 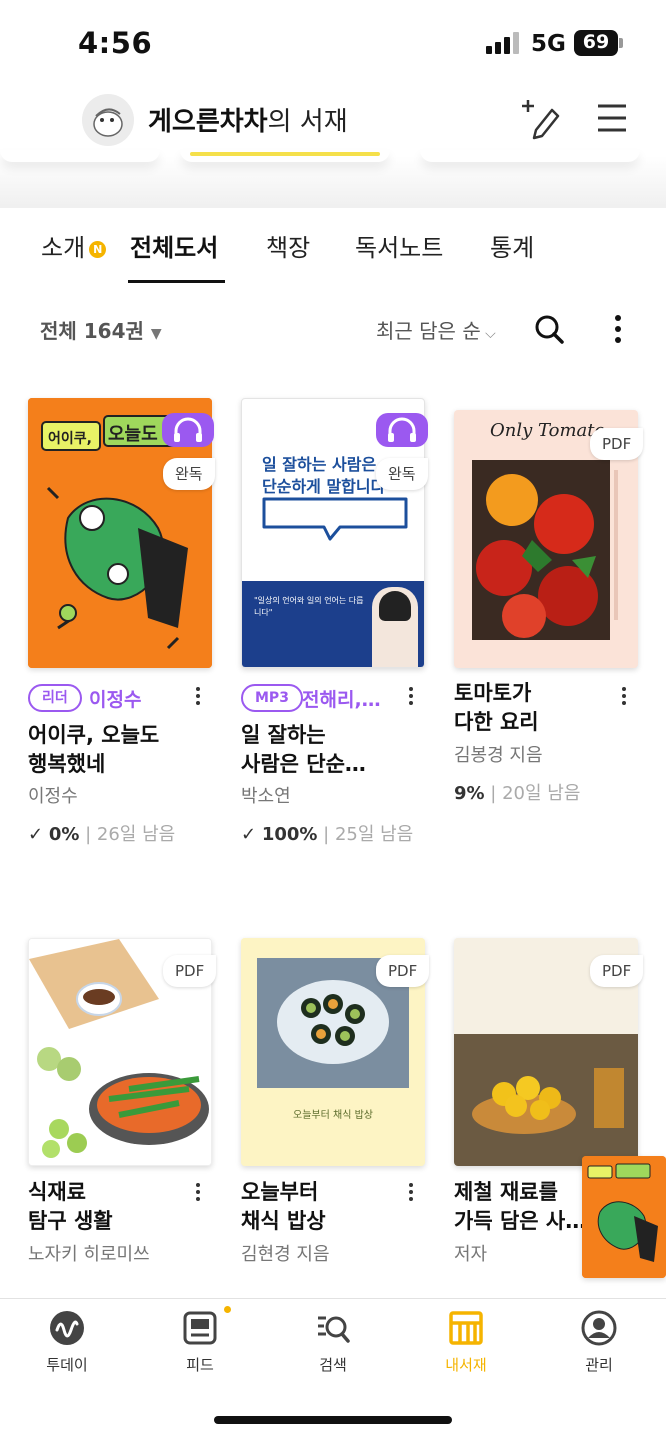 I want to click on network-label: 5G, so click(x=548, y=44).